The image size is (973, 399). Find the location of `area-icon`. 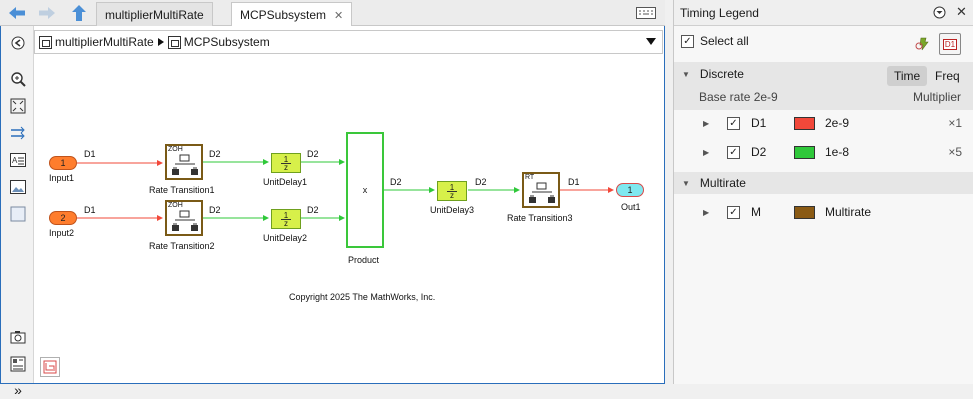

area-icon is located at coordinates (18, 214).